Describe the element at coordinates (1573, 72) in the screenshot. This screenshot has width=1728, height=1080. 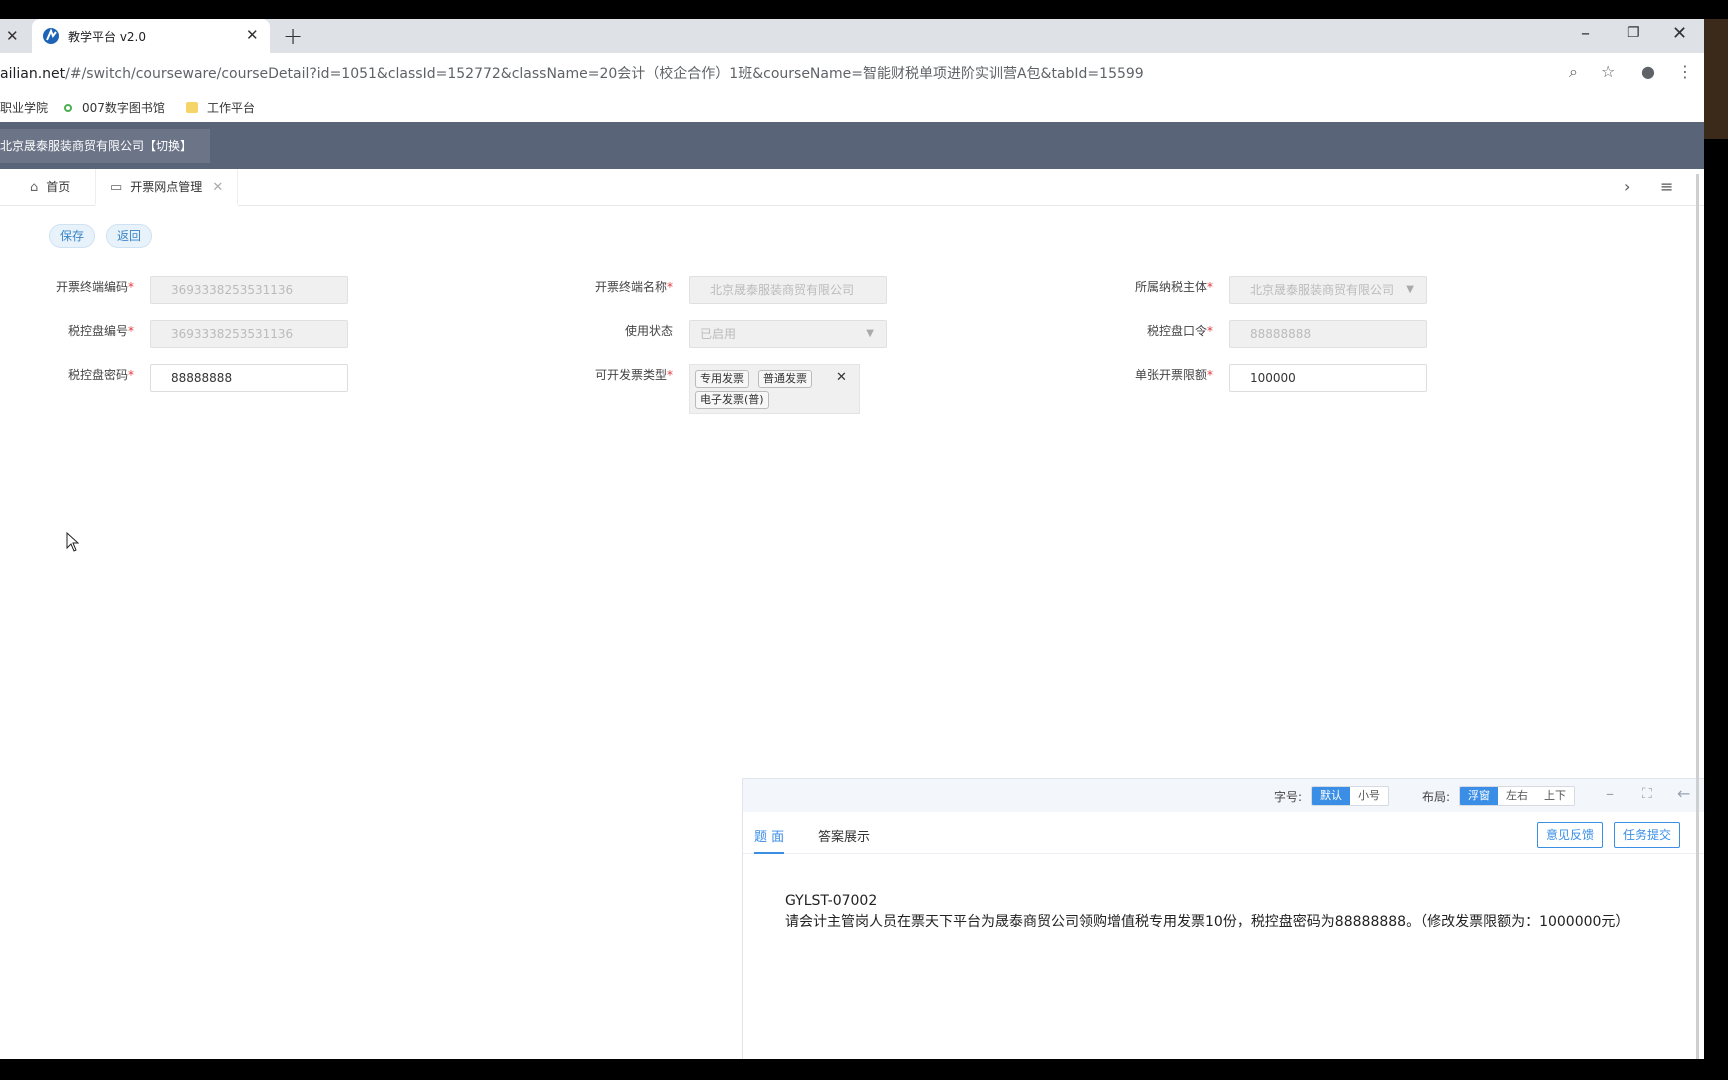
I see `zoom-icon: ⌕` at that location.